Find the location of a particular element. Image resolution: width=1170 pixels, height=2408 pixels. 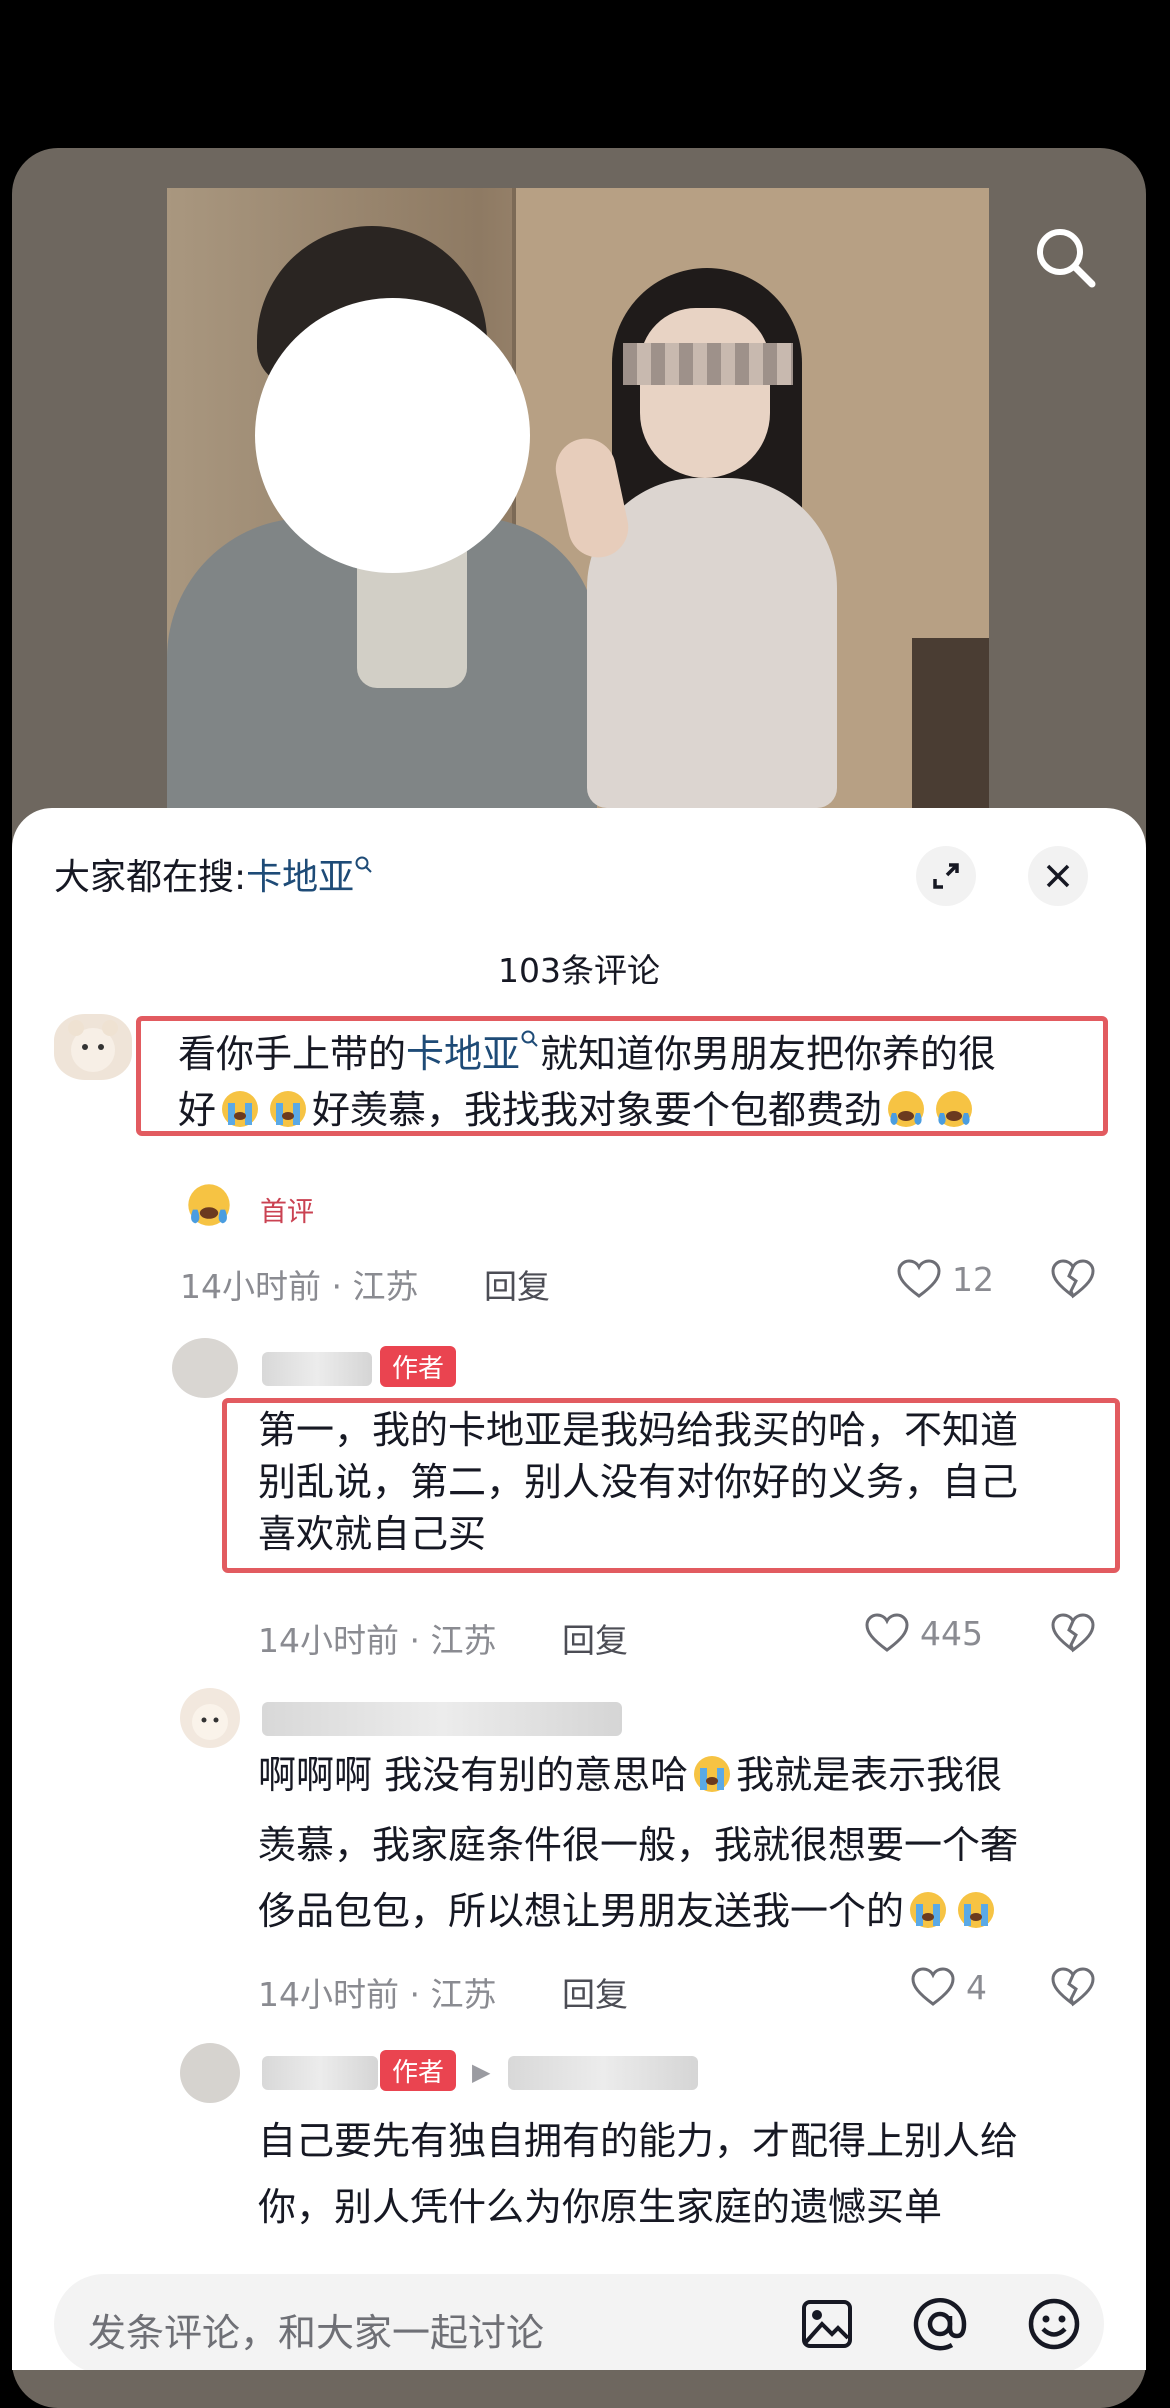

like-button: 4 is located at coordinates (948, 1987).